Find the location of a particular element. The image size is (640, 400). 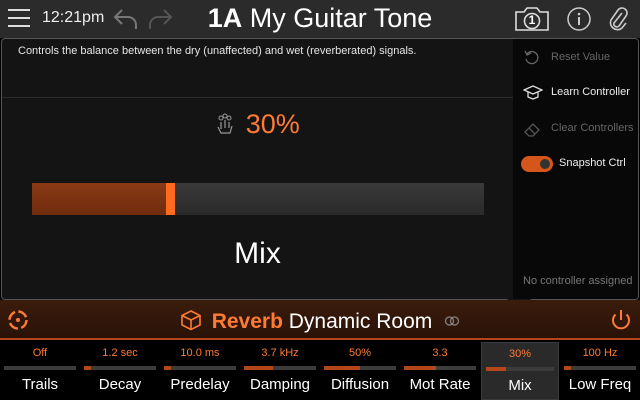

param-knob-decay: 1.2 sec Decay is located at coordinates (120, 371).